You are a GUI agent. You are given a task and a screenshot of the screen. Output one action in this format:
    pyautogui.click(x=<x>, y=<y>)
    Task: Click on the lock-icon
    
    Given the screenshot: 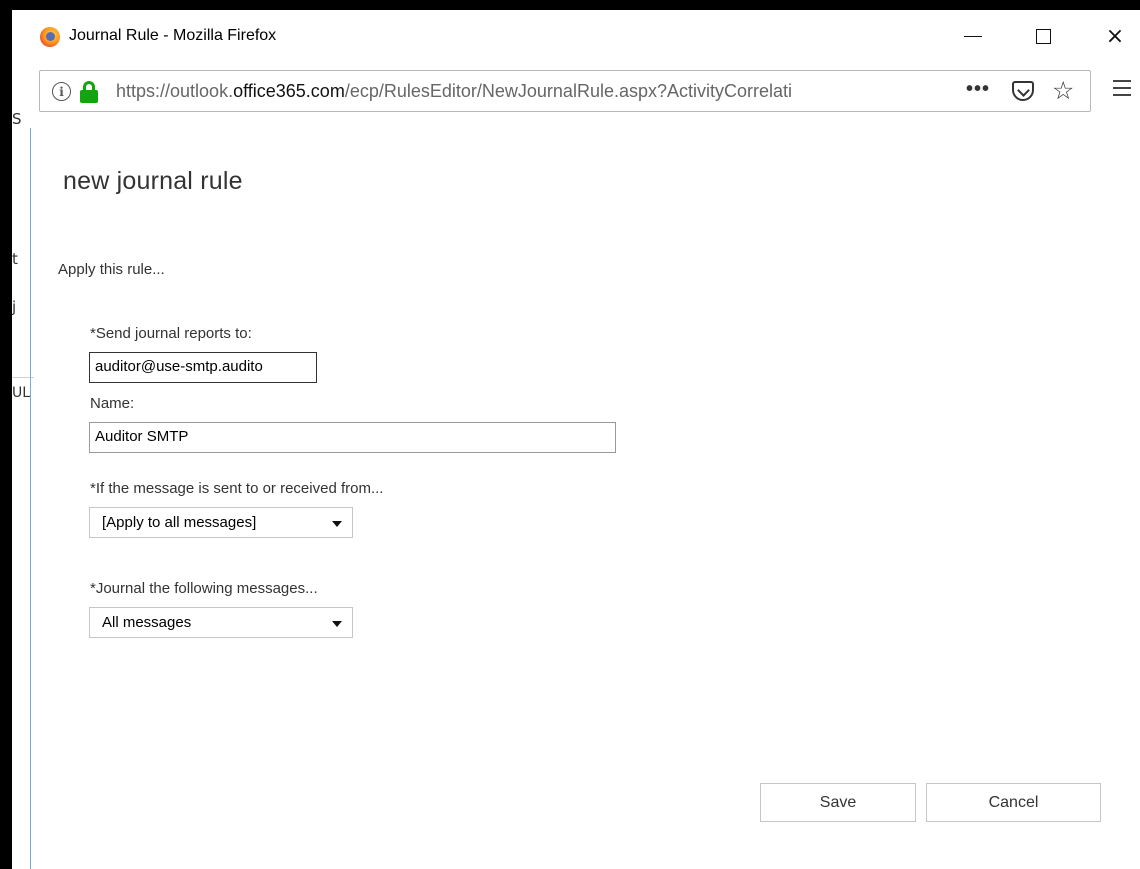 What is the action you would take?
    pyautogui.click(x=89, y=92)
    